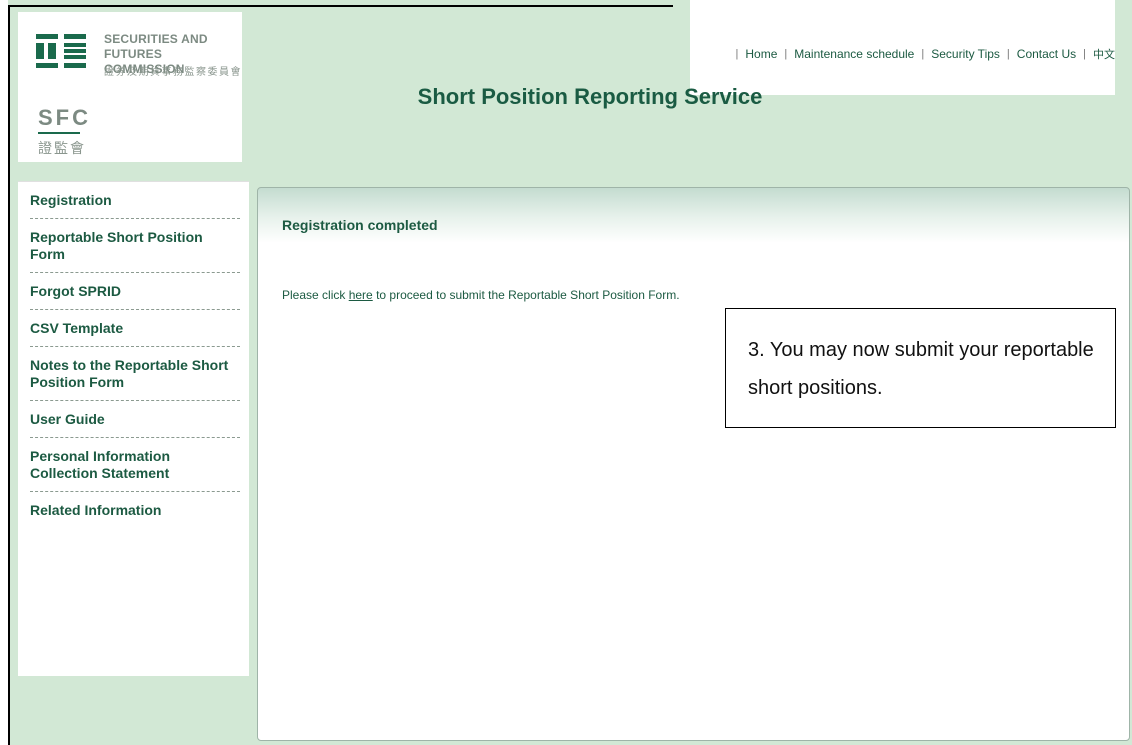  I want to click on annotation-frame-top, so click(340, 6).